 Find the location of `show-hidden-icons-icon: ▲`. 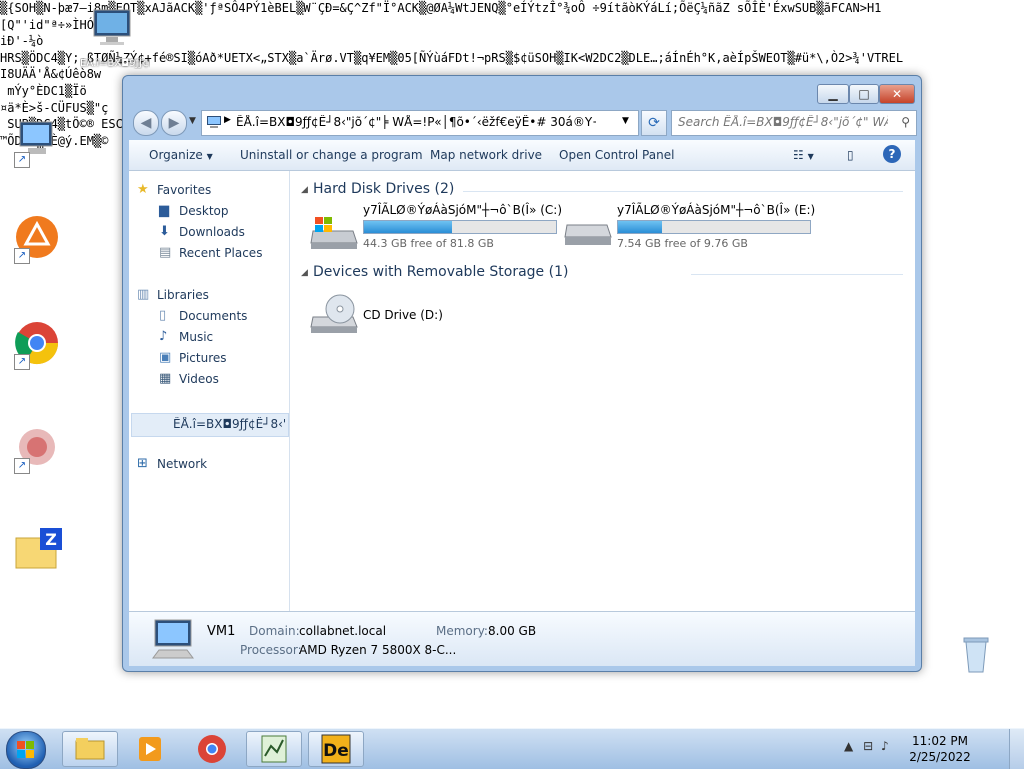

show-hidden-icons-icon: ▲ is located at coordinates (848, 746).